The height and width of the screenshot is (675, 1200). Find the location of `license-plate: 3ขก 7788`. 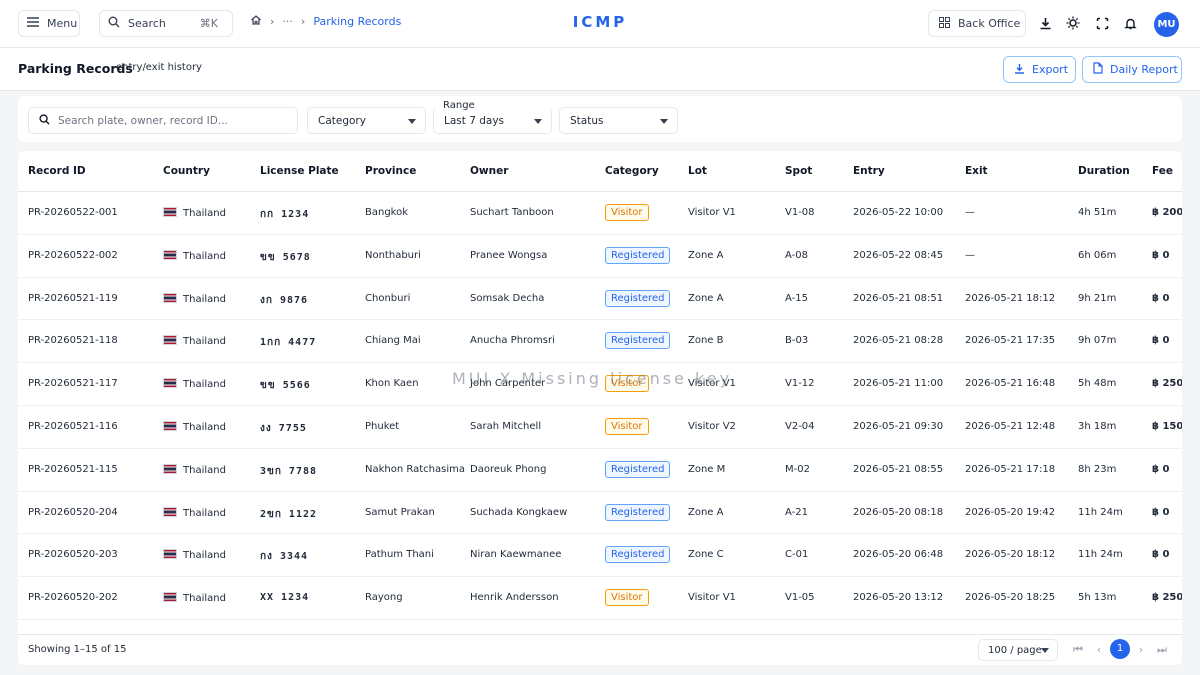

license-plate: 3ขก 7788 is located at coordinates (289, 471).